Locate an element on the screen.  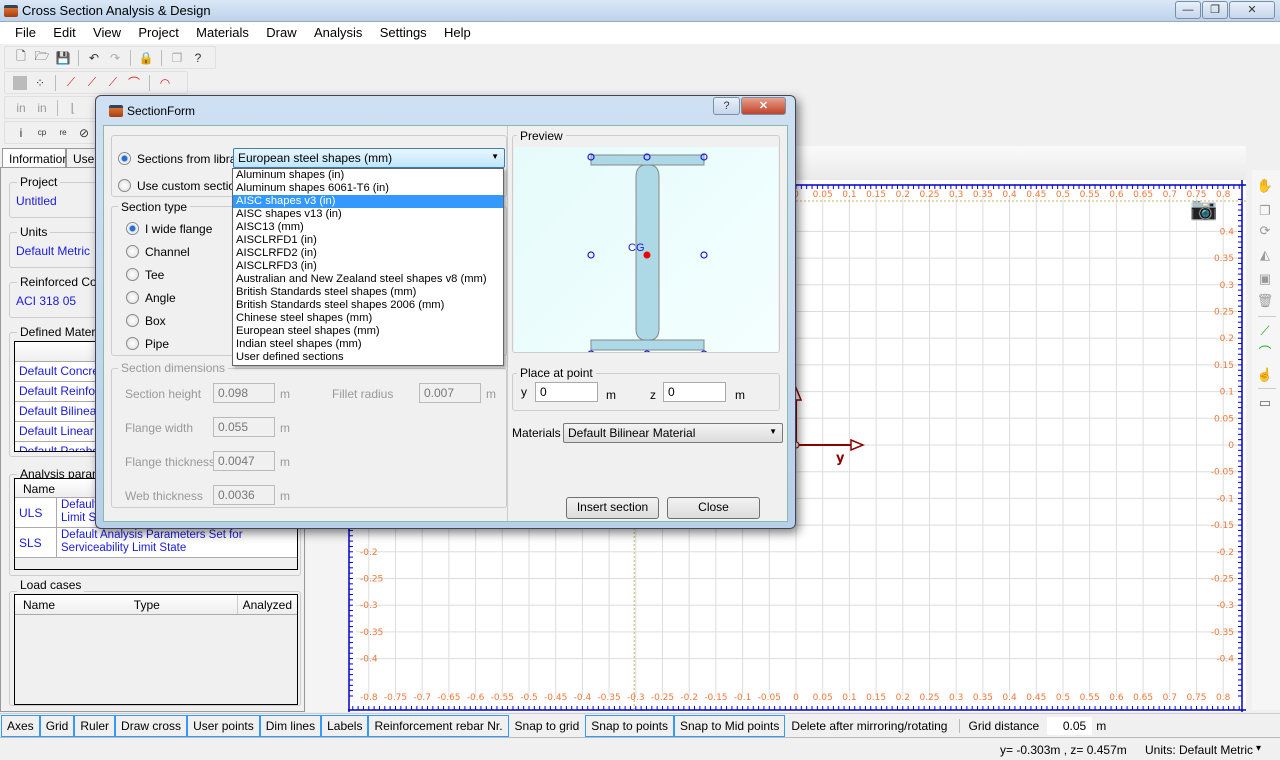
camera-icon: 📷 is located at coordinates (1203, 209).